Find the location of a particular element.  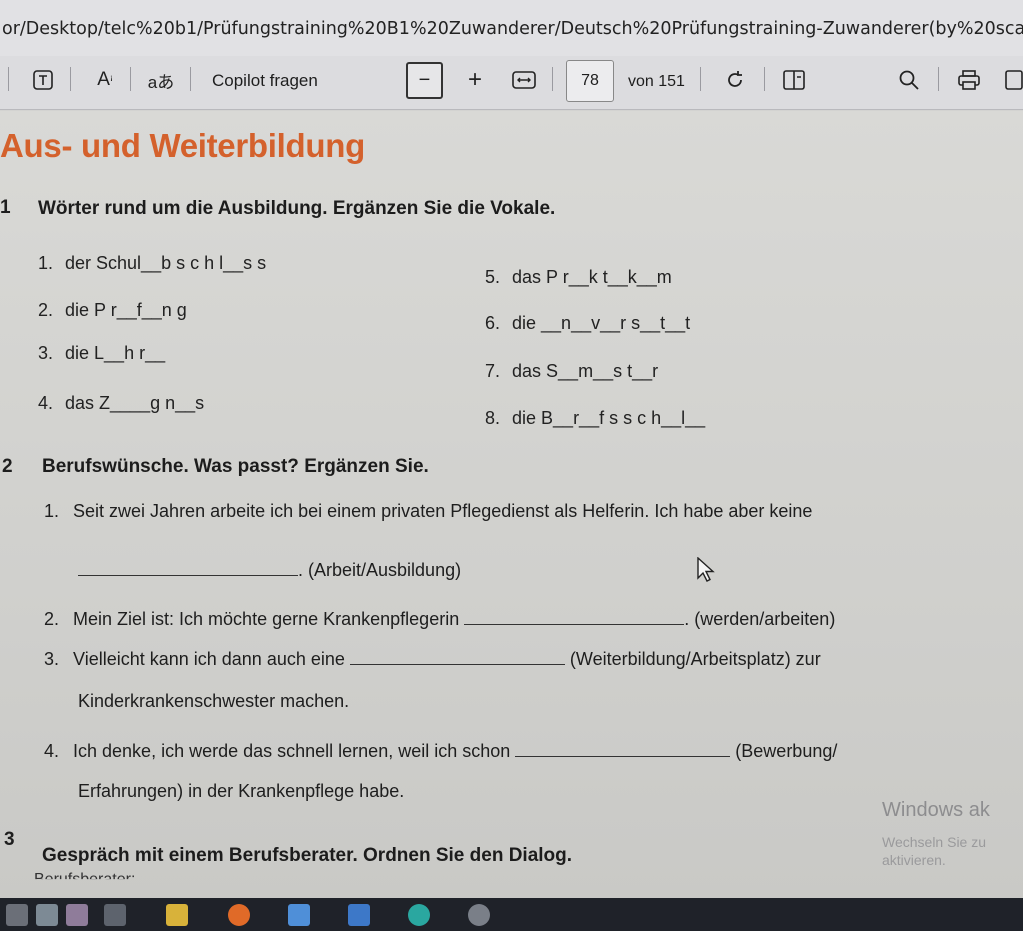

exercise-number: 3 is located at coordinates (9, 839).